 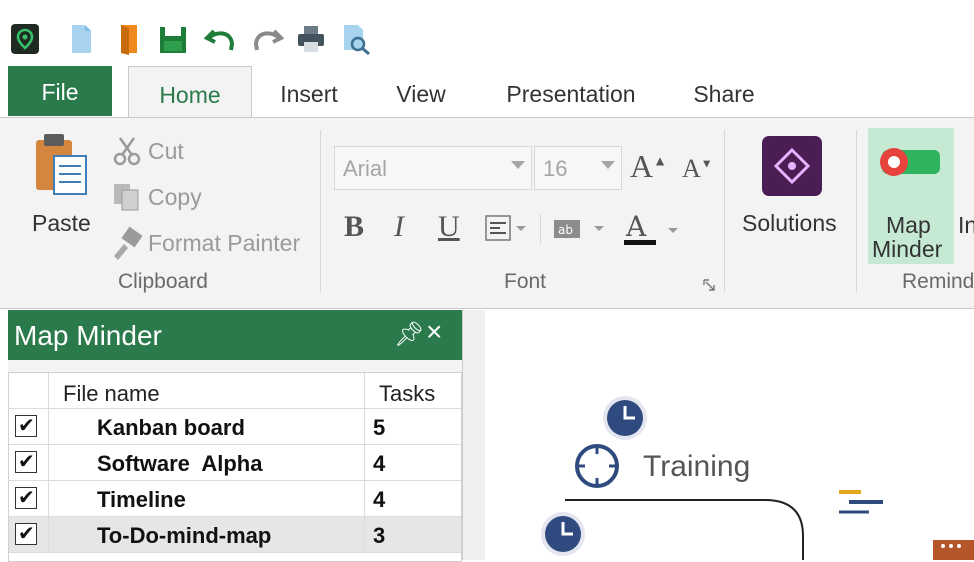 What do you see at coordinates (309, 92) in the screenshot?
I see `tab-insert: Insert` at bounding box center [309, 92].